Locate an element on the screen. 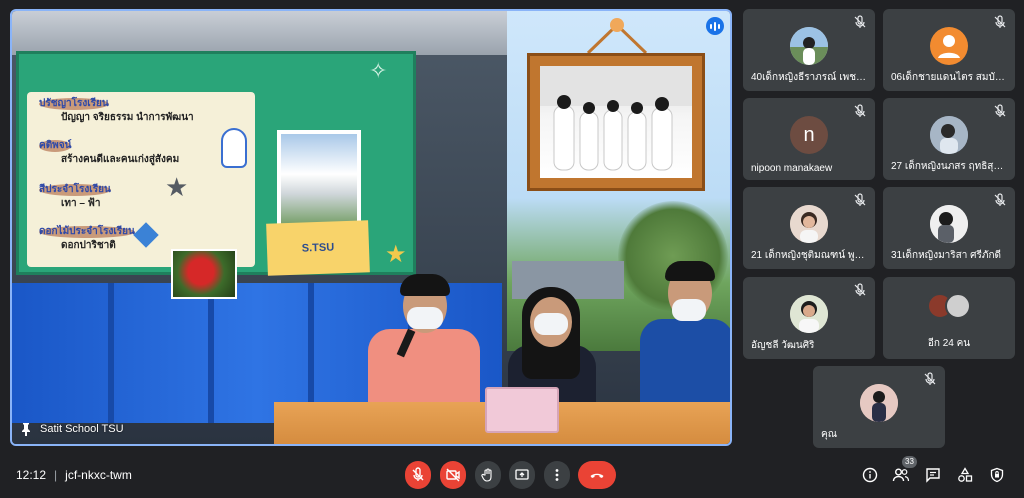 This screenshot has height=498, width=1024. activities-button is located at coordinates (965, 475).